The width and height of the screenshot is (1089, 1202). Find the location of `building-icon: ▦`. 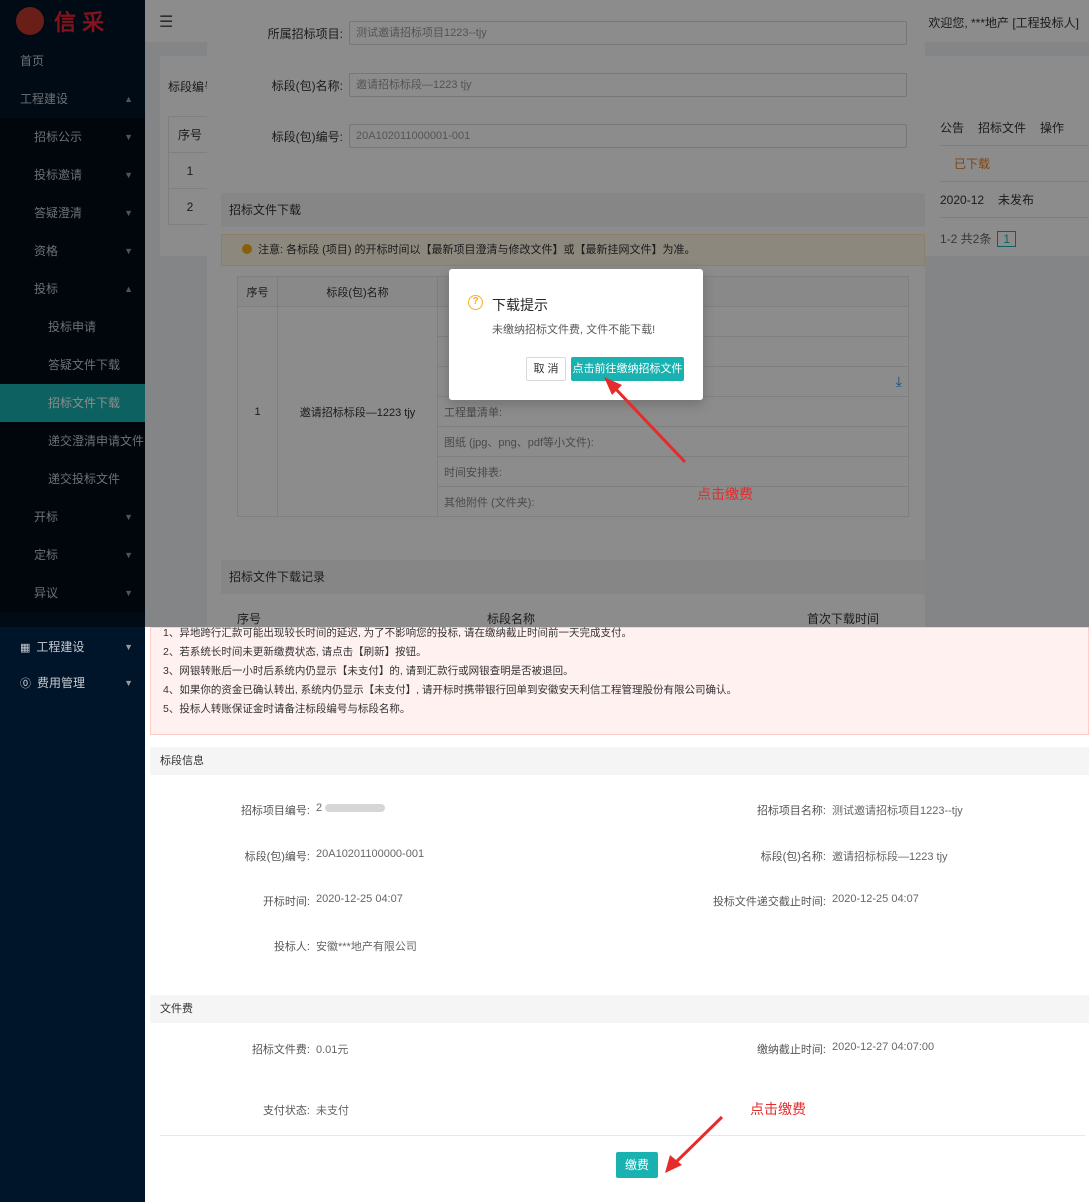

building-icon: ▦ is located at coordinates (25, 648).